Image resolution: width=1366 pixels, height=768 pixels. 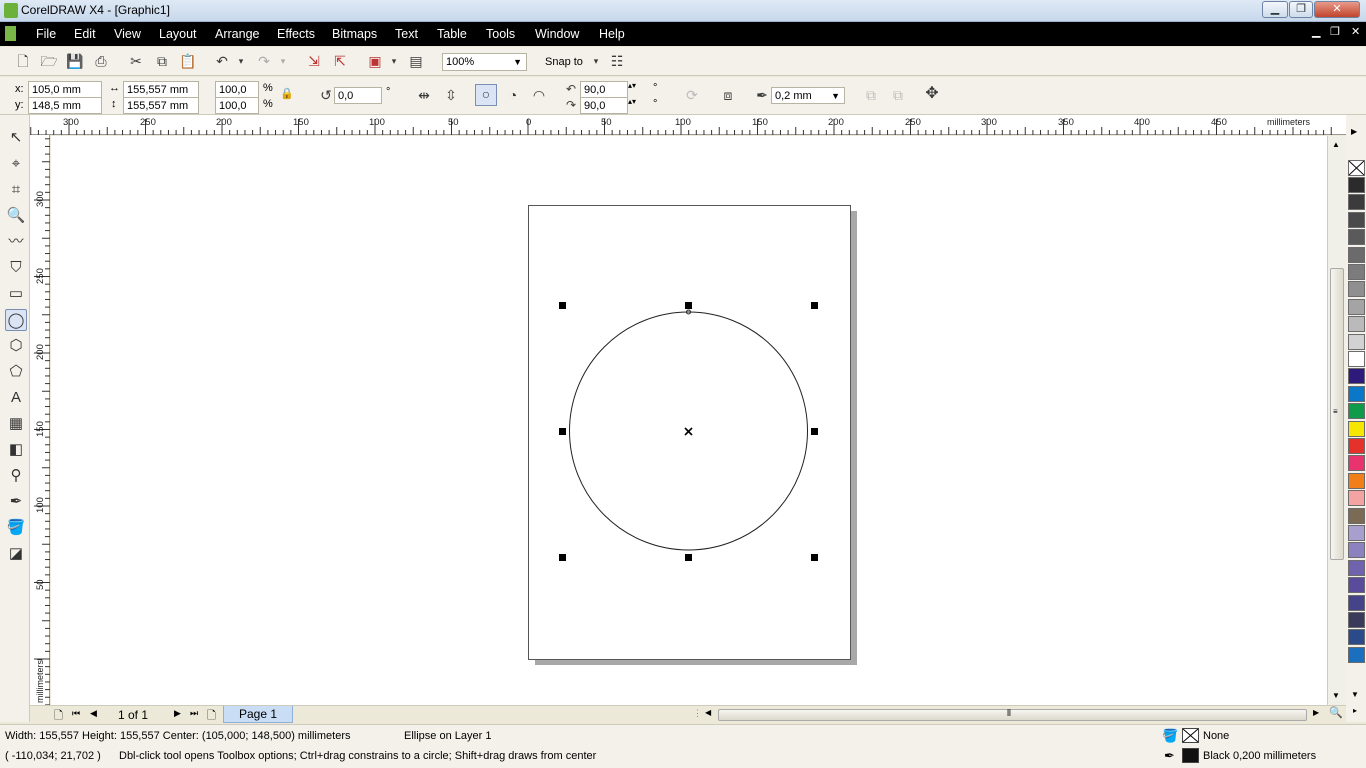 What do you see at coordinates (16, 398) in the screenshot?
I see `text-tool-icon: A` at bounding box center [16, 398].